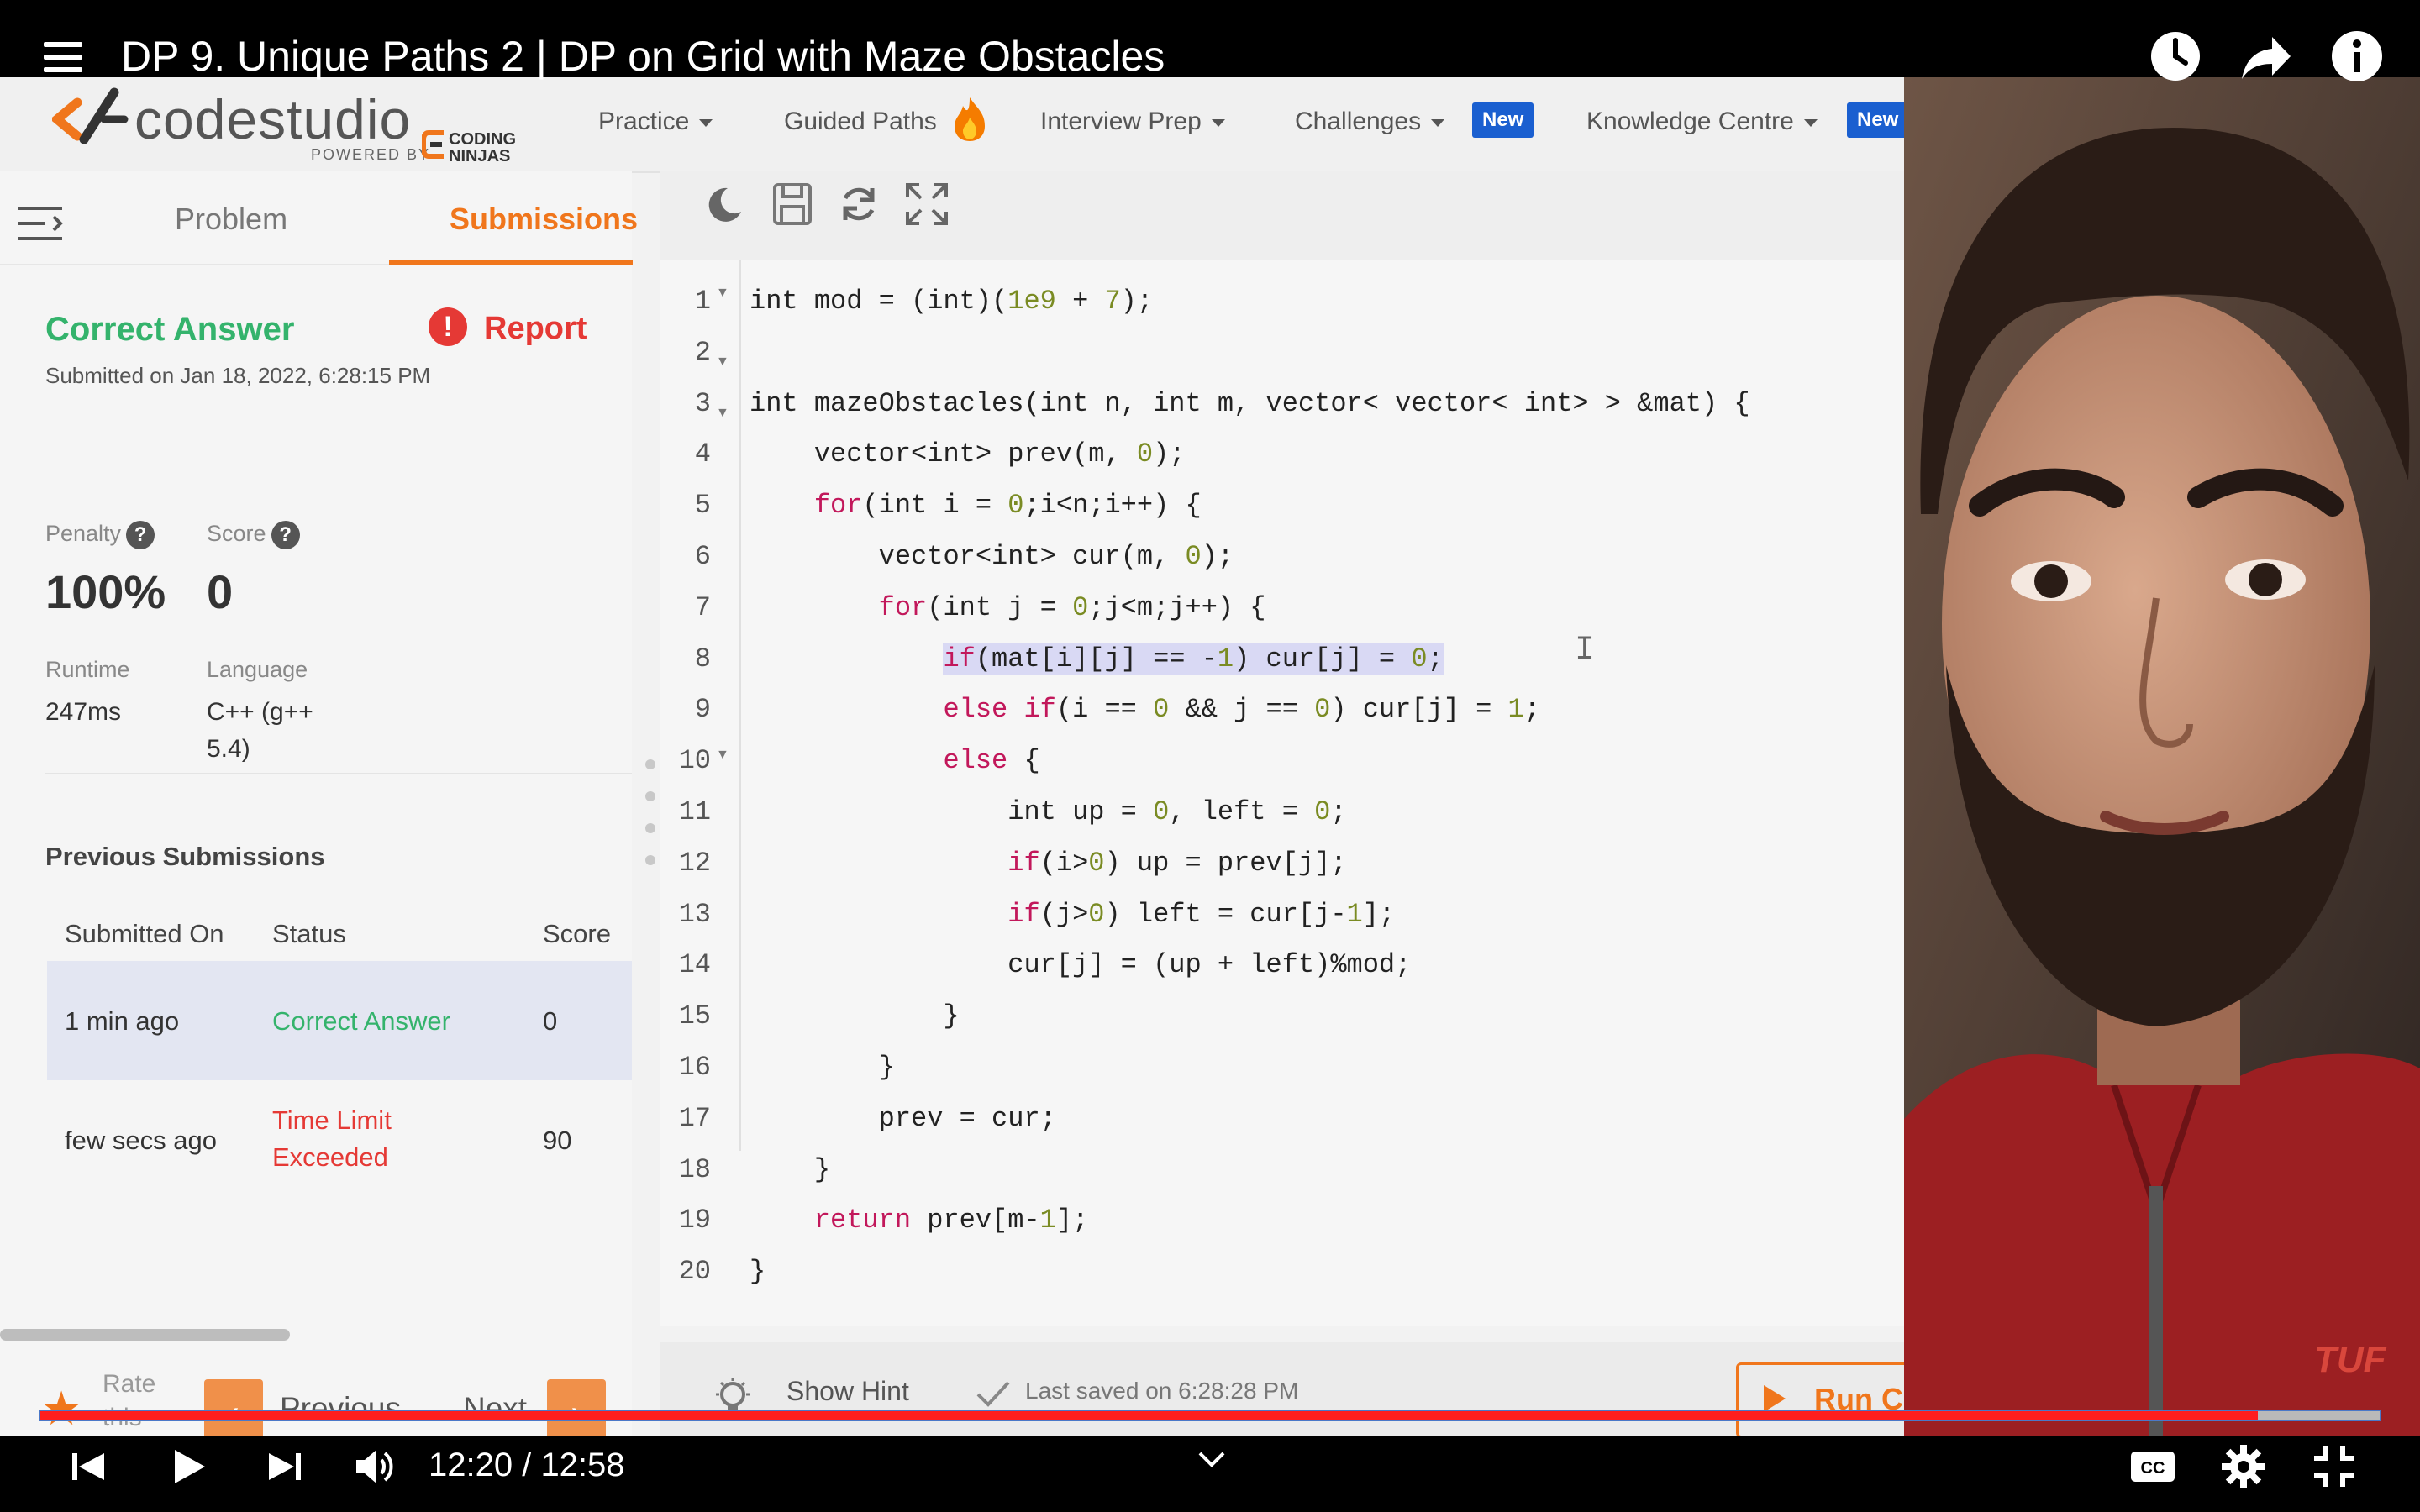 The image size is (2420, 1512). What do you see at coordinates (375, 1466) in the screenshot?
I see `volume-icon` at bounding box center [375, 1466].